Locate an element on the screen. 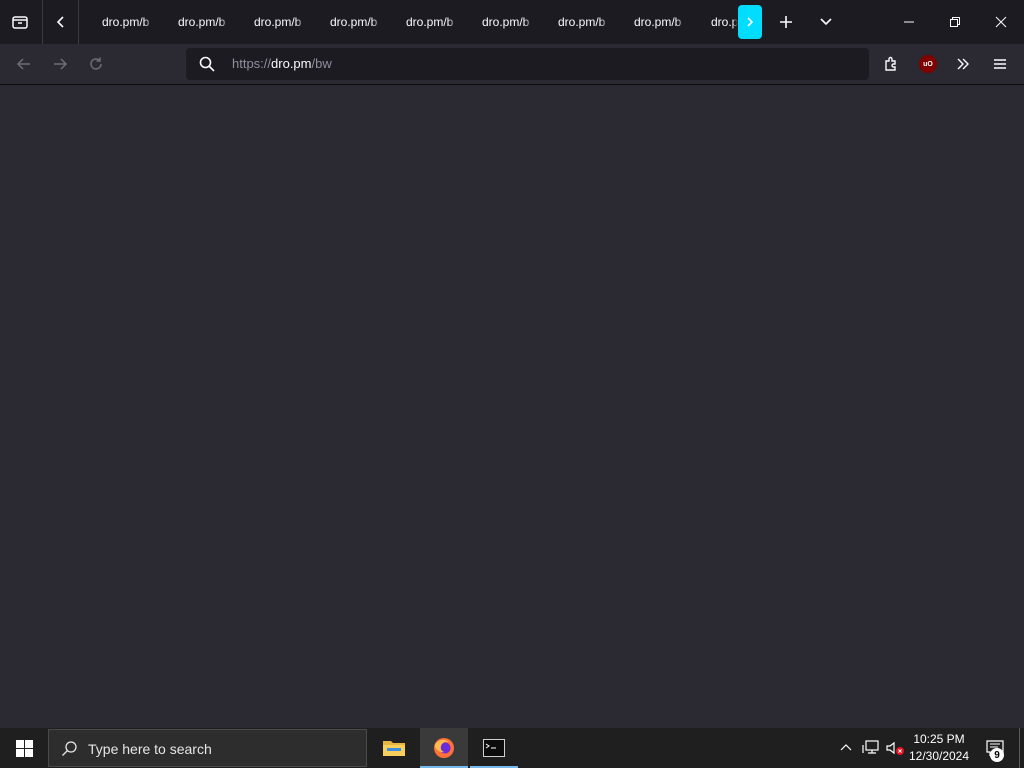  restore-button is located at coordinates (955, 22).